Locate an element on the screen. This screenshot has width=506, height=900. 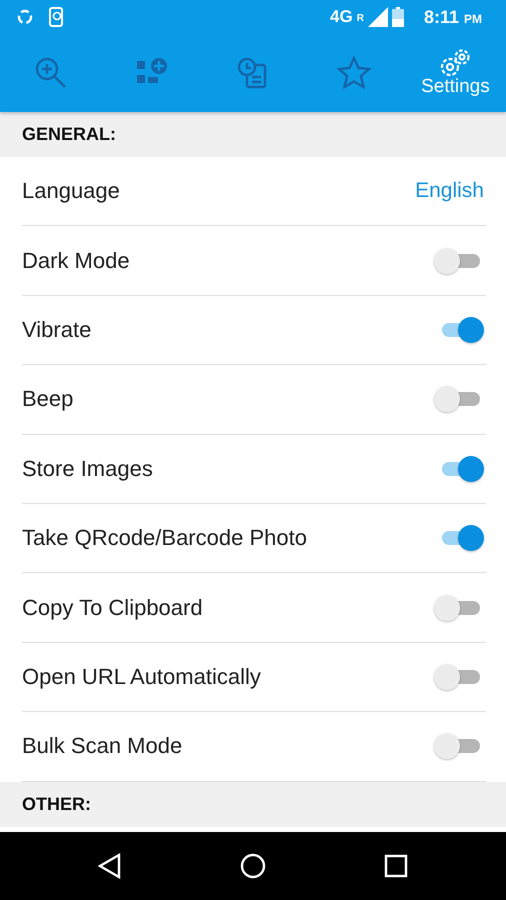
setting-label: Store Images is located at coordinates (87, 469).